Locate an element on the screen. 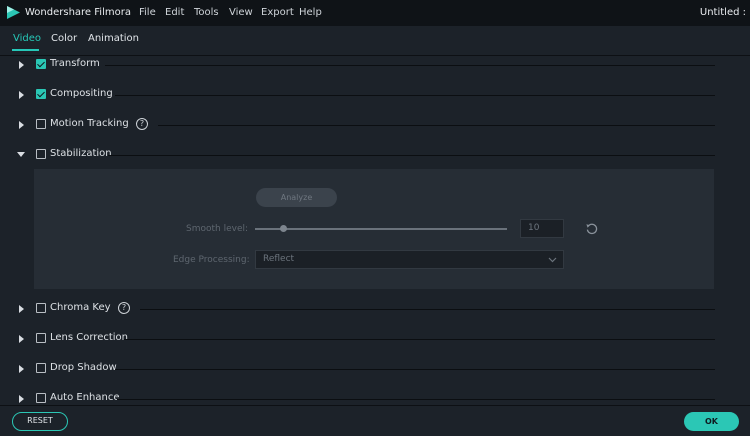 Image resolution: width=750 pixels, height=436 pixels. compositing-checkbox is located at coordinates (41, 94).